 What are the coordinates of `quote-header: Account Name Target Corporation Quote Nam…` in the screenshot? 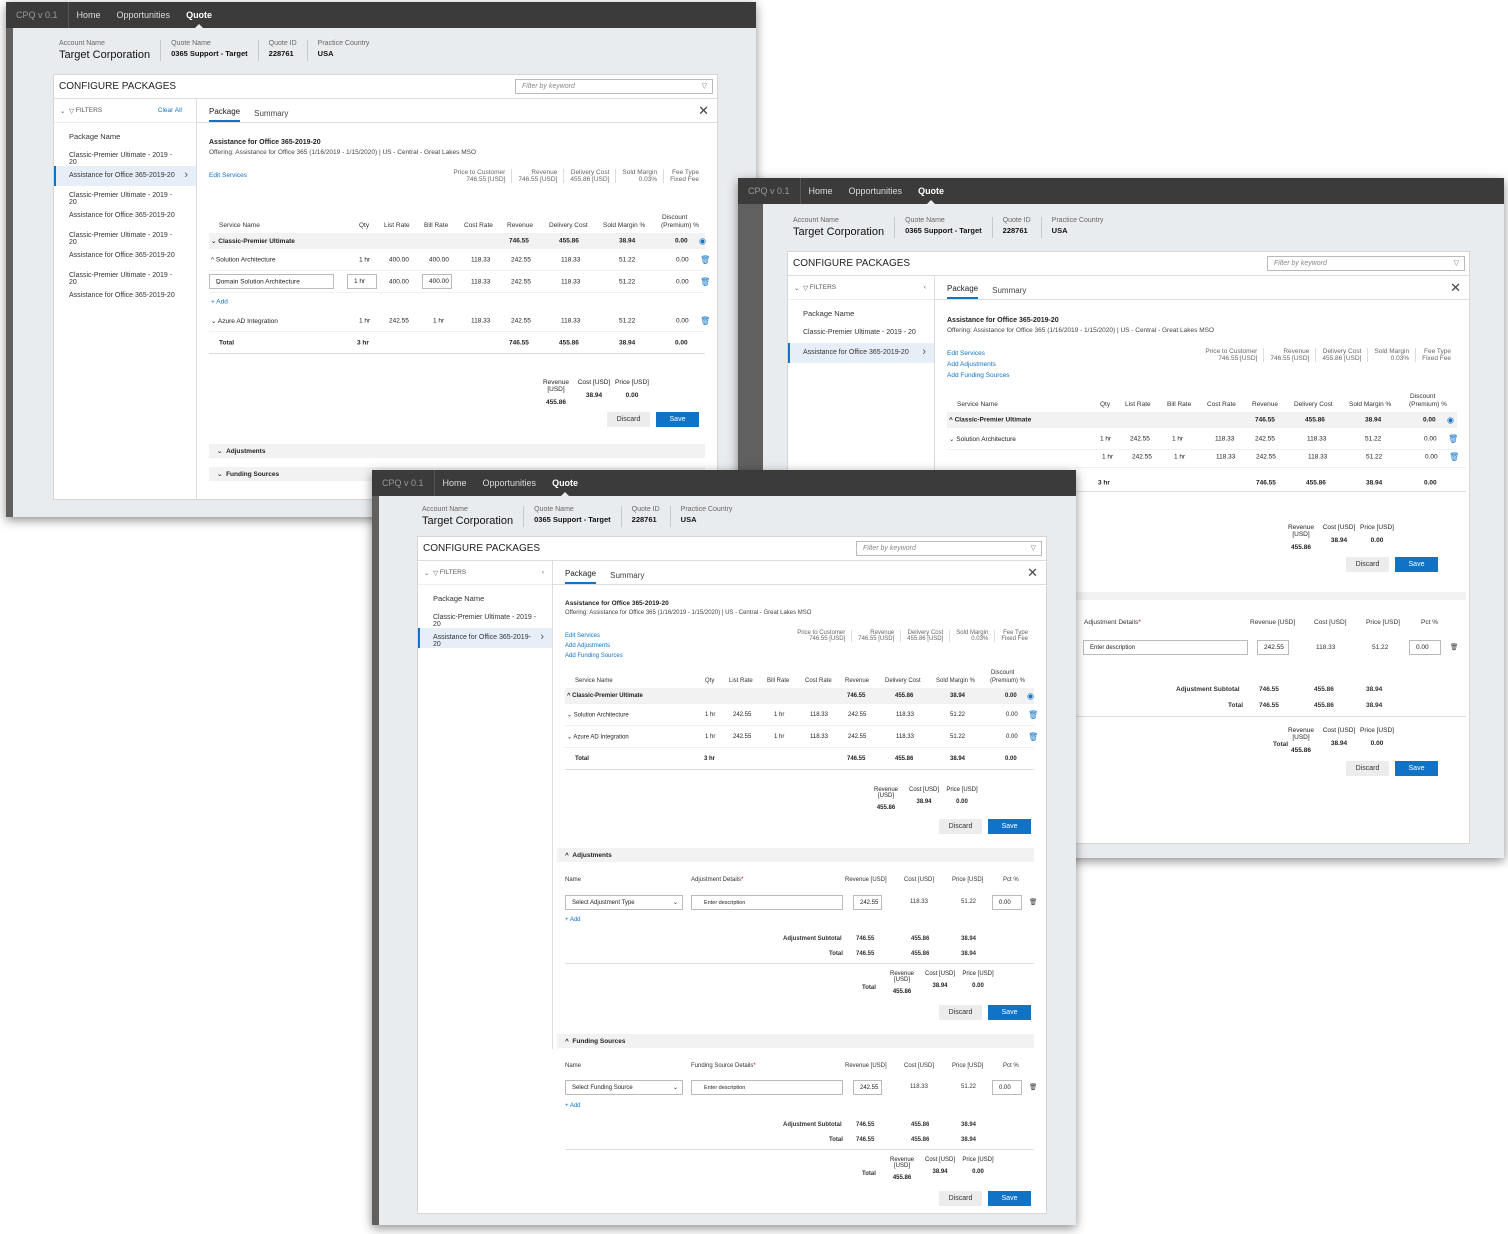 It's located at (219, 50).